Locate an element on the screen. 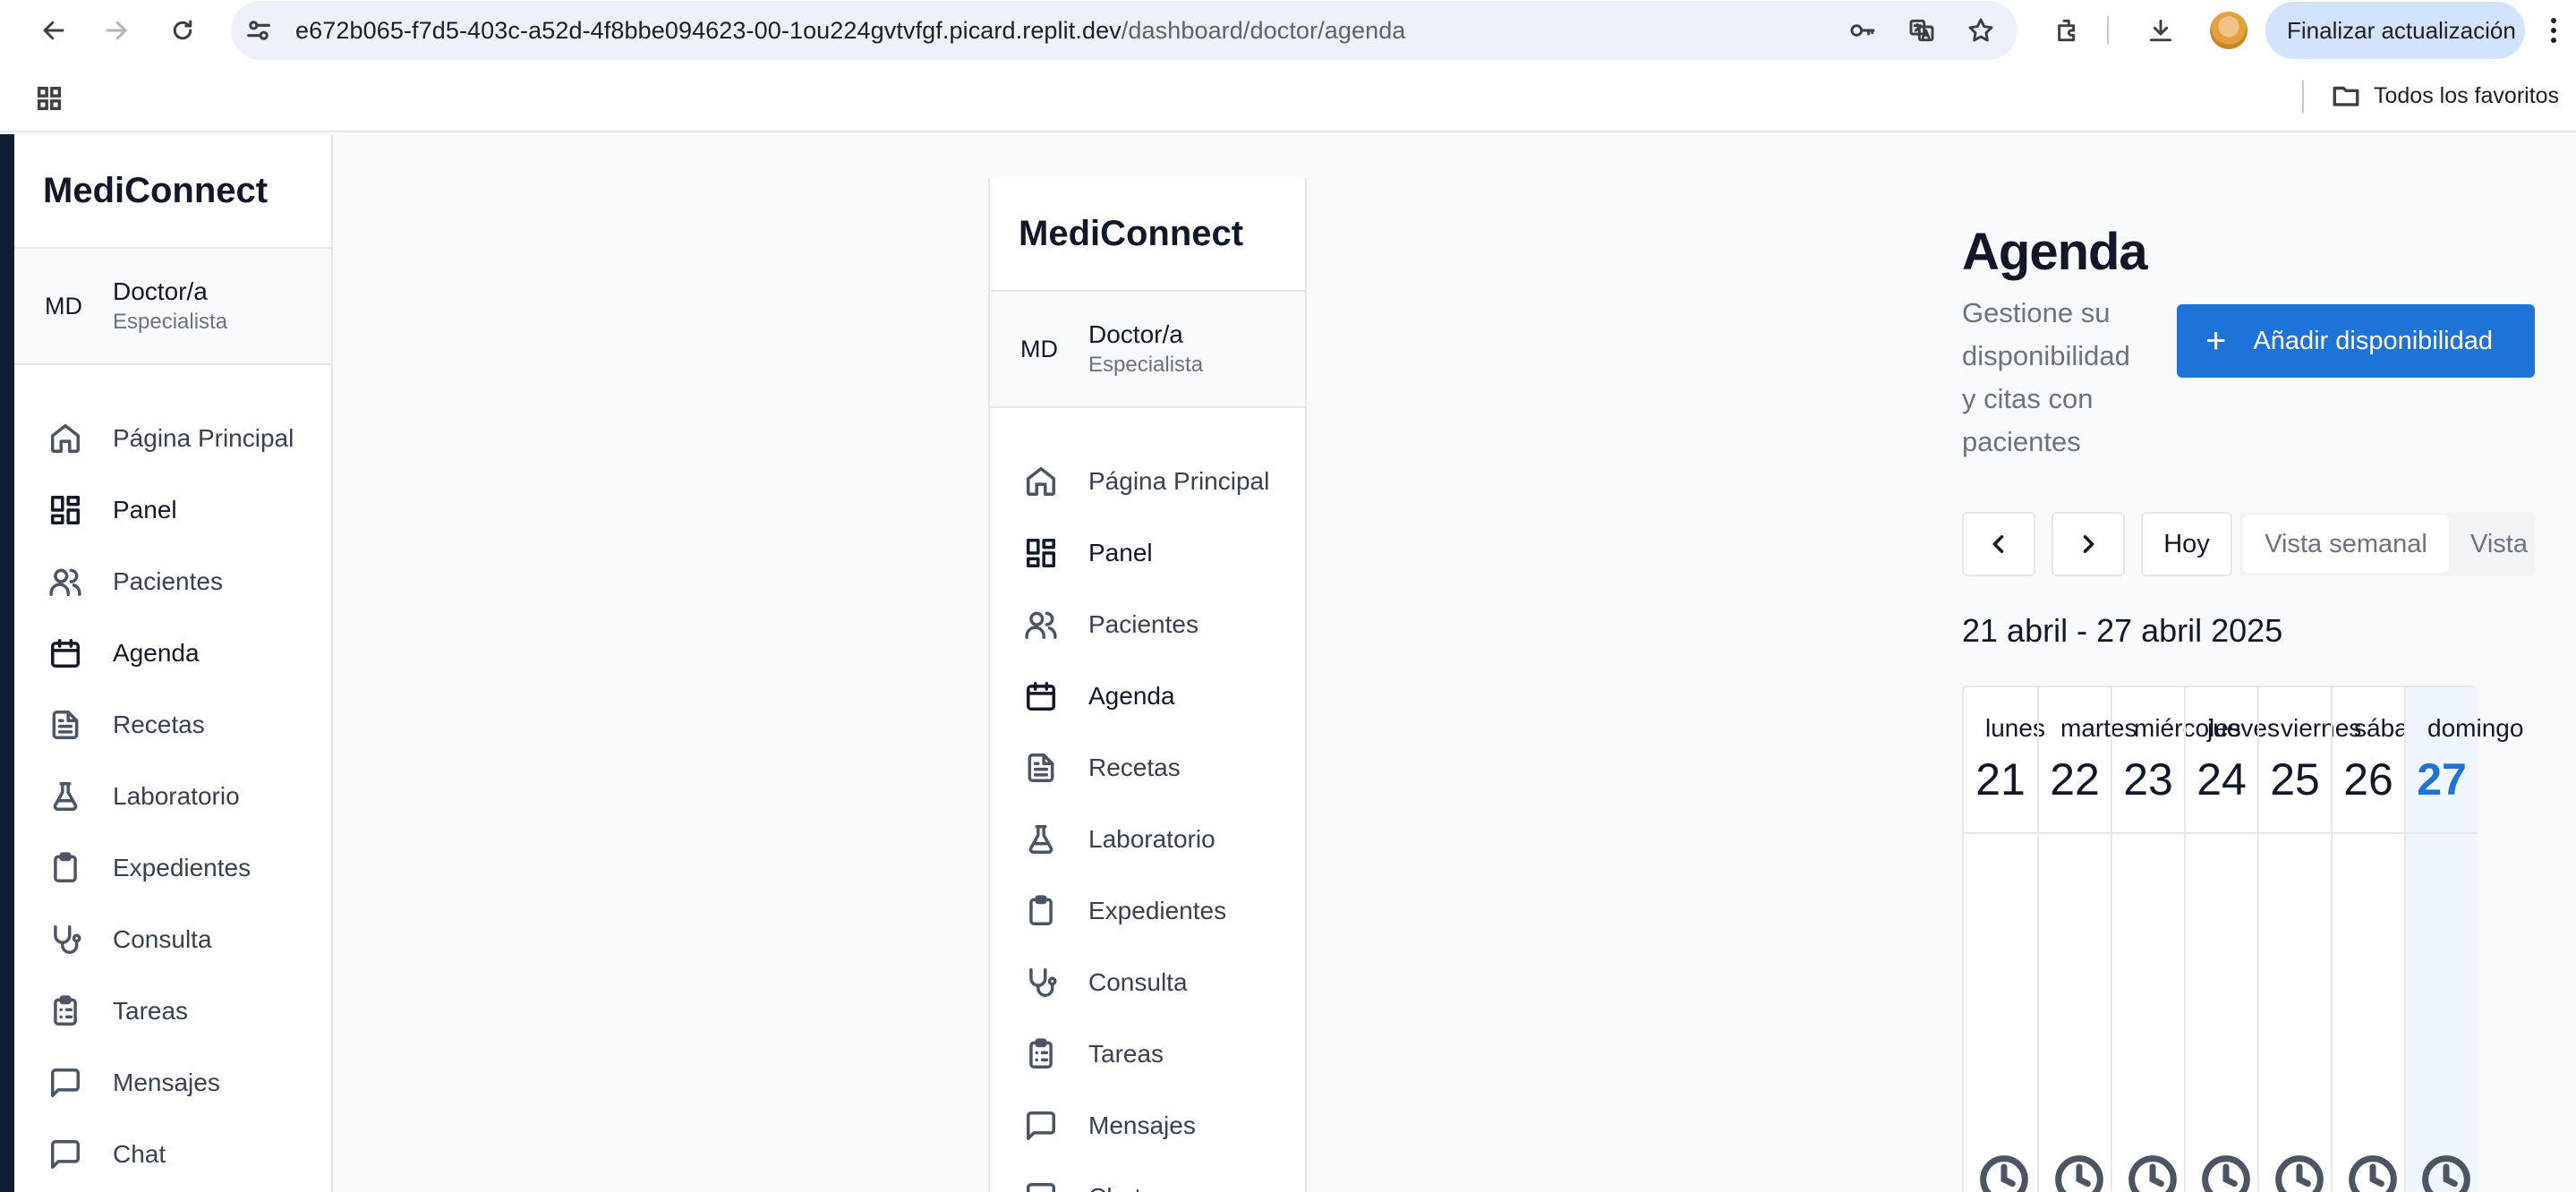 The width and height of the screenshot is (2576, 1192). apps-grid-icon is located at coordinates (49, 98).